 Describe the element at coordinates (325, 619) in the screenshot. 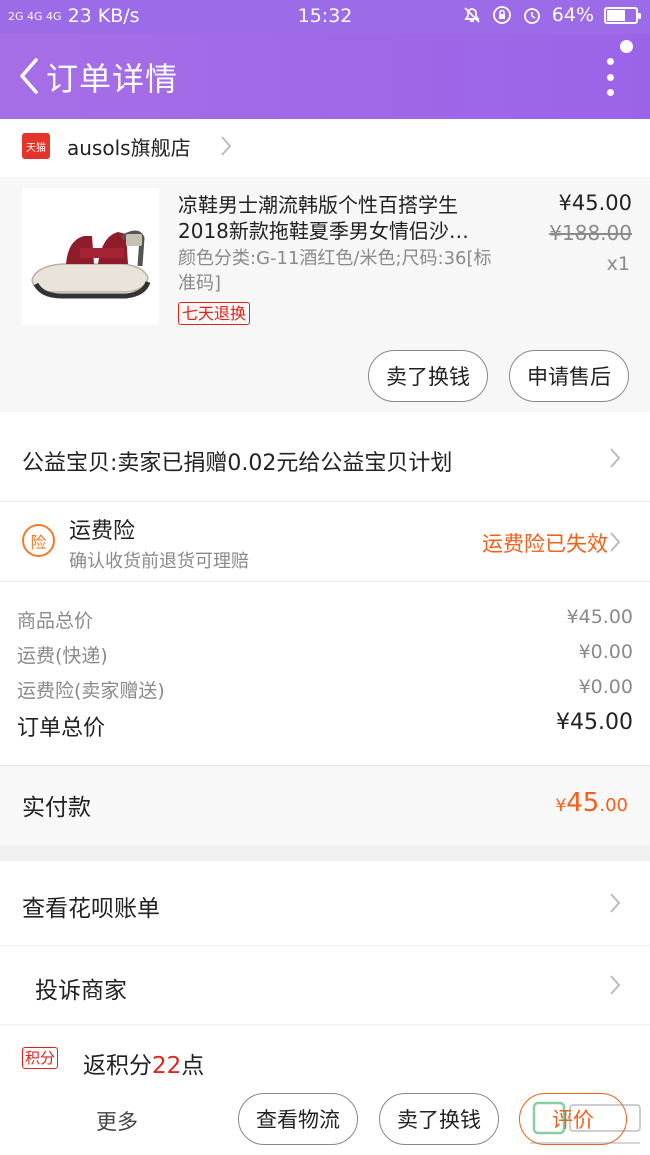

I see `summary-line: 商品总价 ¥45.00` at that location.